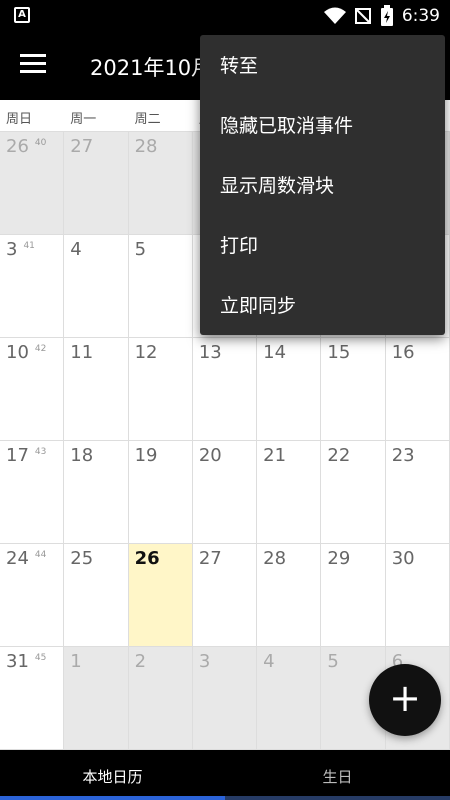  What do you see at coordinates (225, 698) in the screenshot?
I see `day-cell: 3` at bounding box center [225, 698].